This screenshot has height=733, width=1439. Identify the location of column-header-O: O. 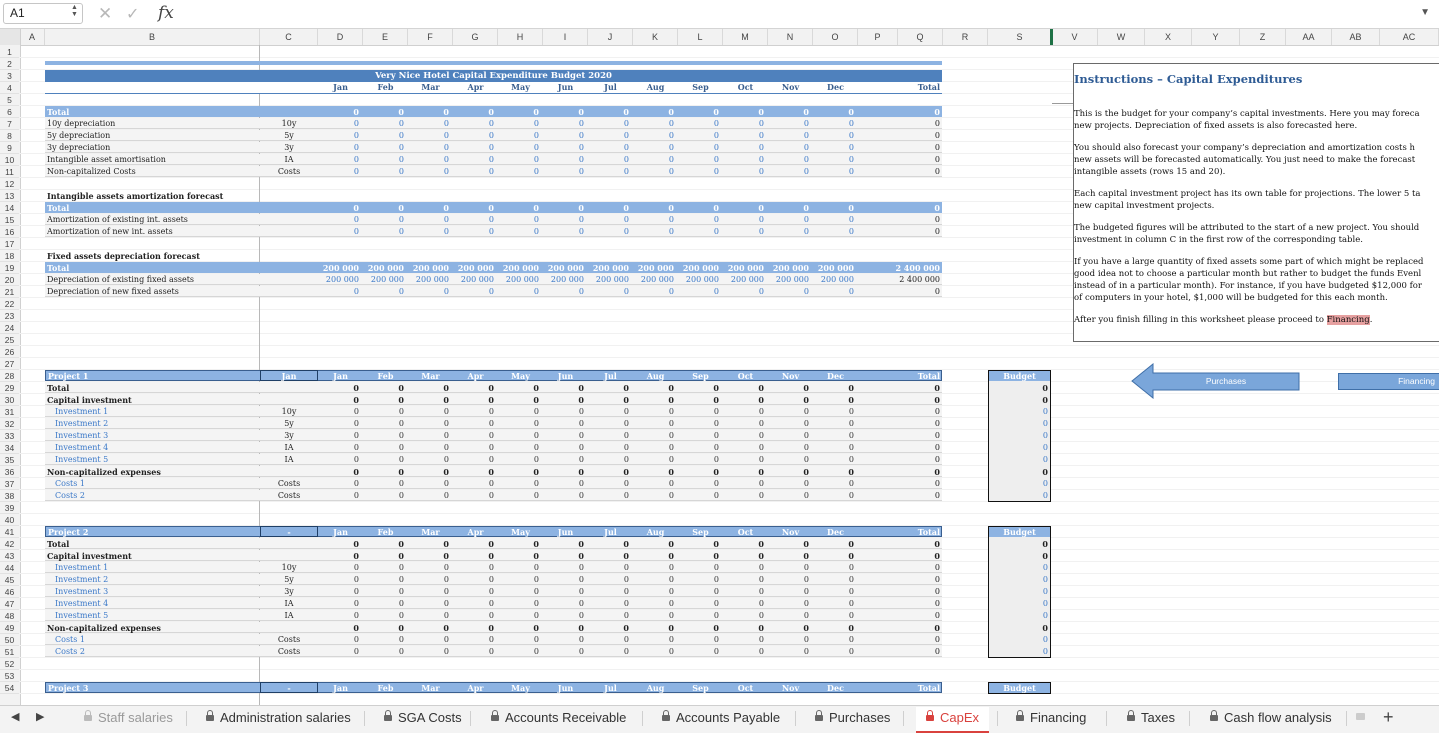
(835, 37).